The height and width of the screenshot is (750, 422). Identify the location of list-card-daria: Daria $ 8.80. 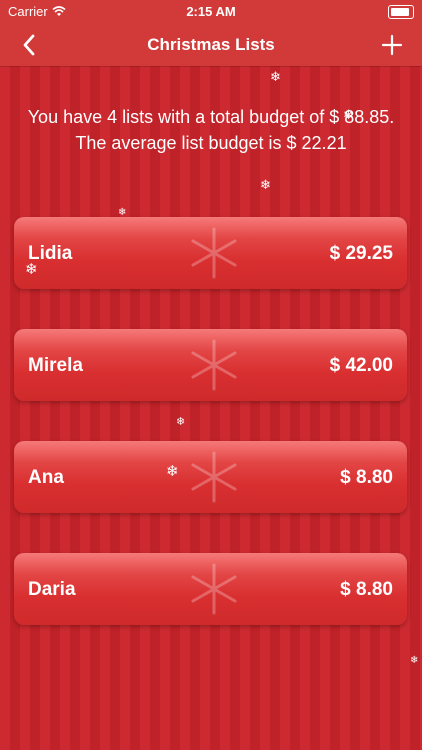
(210, 589).